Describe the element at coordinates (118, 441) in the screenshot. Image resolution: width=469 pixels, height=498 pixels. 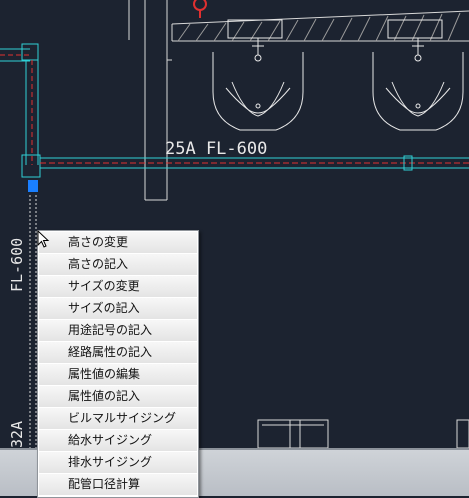
I see `menu-item-supply-sizing: 給水サイジング` at that location.